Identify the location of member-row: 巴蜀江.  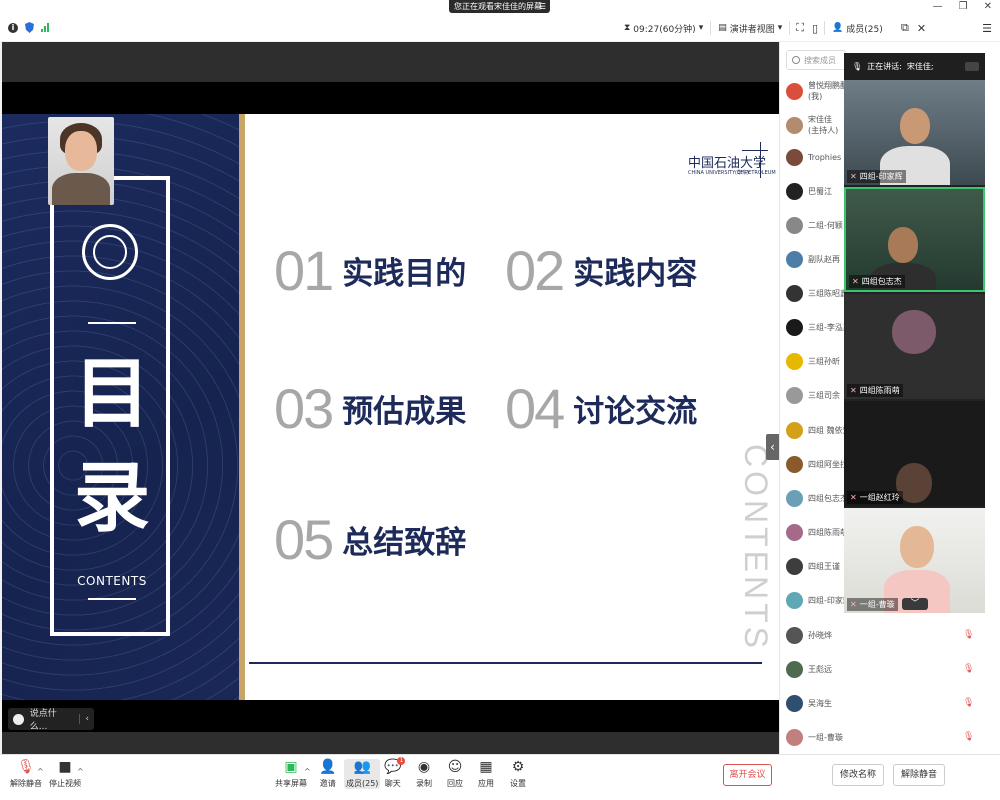
(809, 191).